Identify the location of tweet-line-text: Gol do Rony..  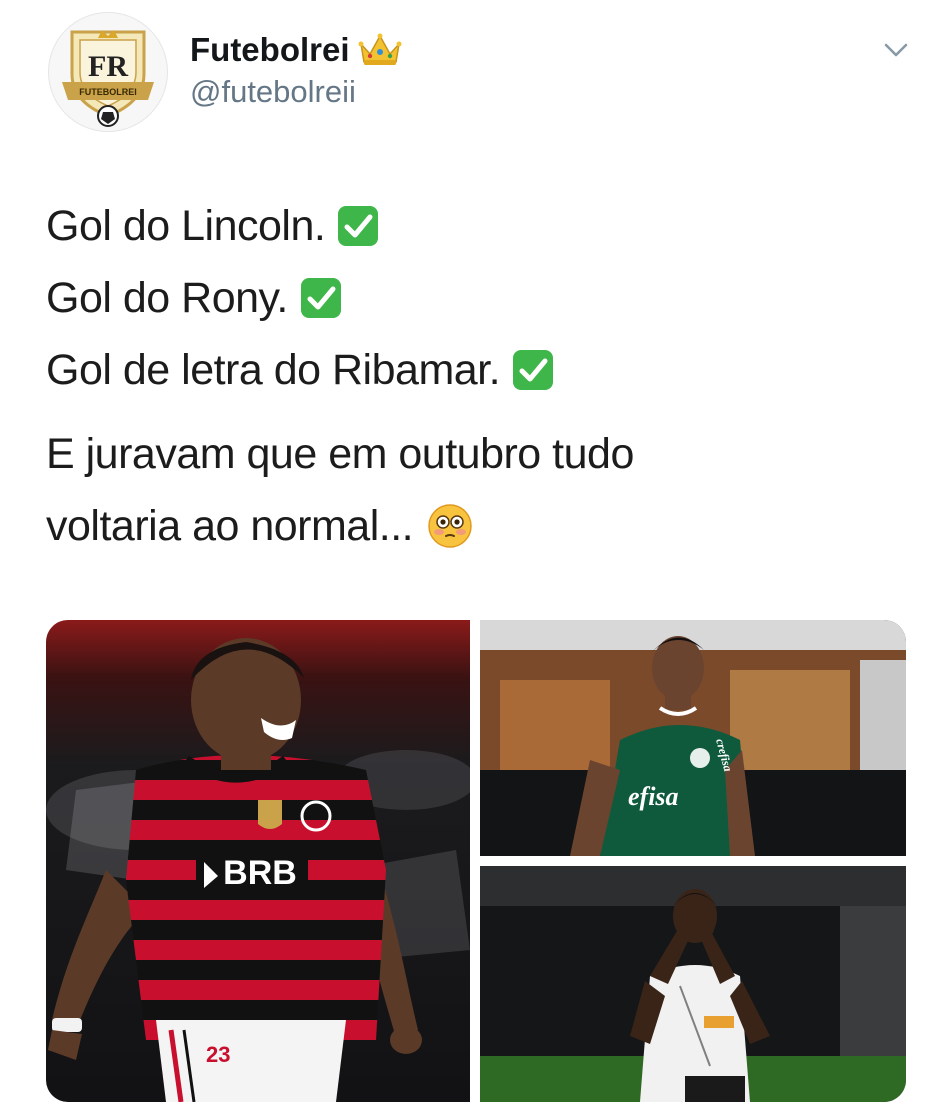
(167, 298).